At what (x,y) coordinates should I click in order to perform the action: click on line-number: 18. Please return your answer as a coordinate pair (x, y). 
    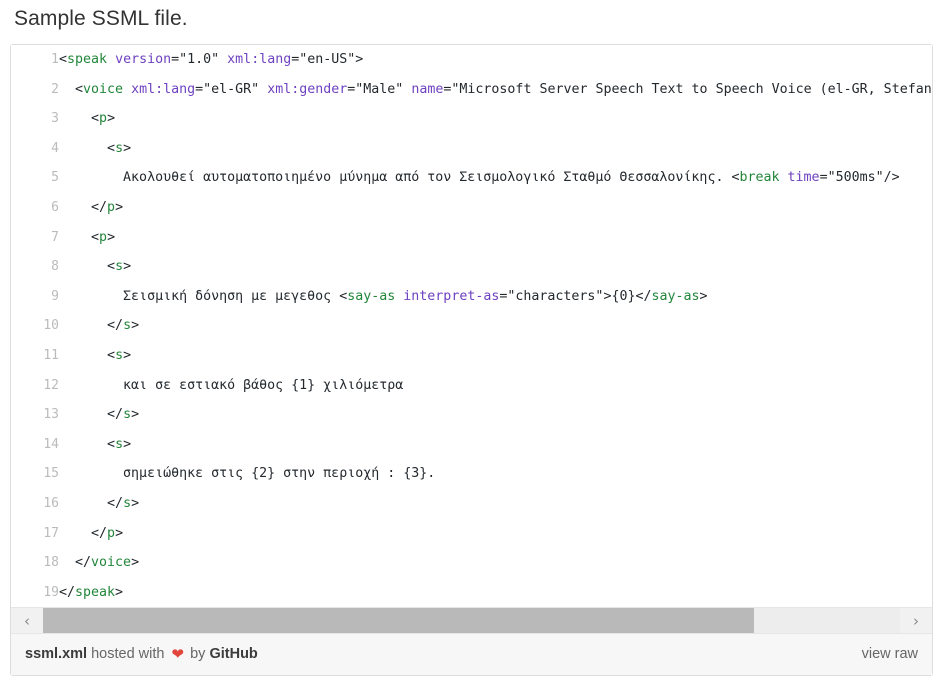
    Looking at the image, I should click on (35, 563).